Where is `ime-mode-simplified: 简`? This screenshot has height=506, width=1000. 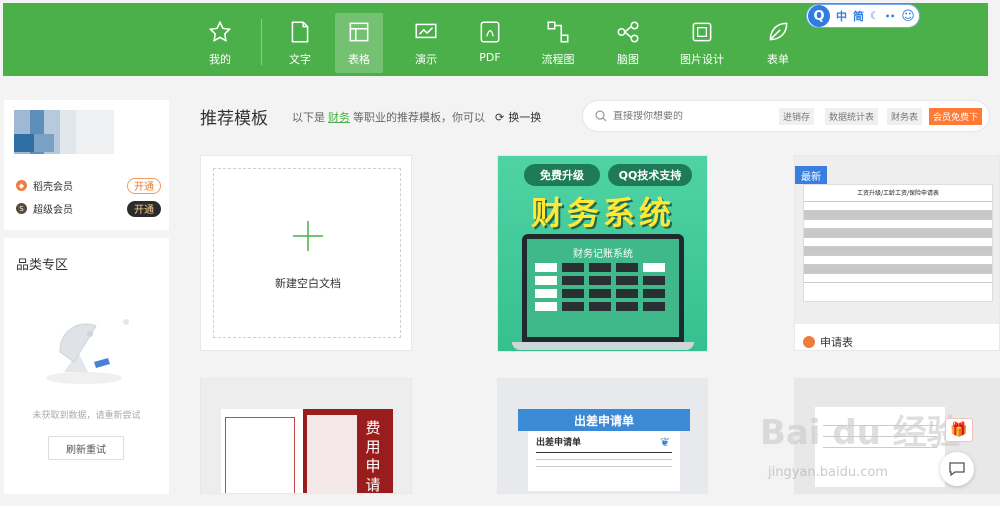 ime-mode-simplified: 简 is located at coordinates (858, 16).